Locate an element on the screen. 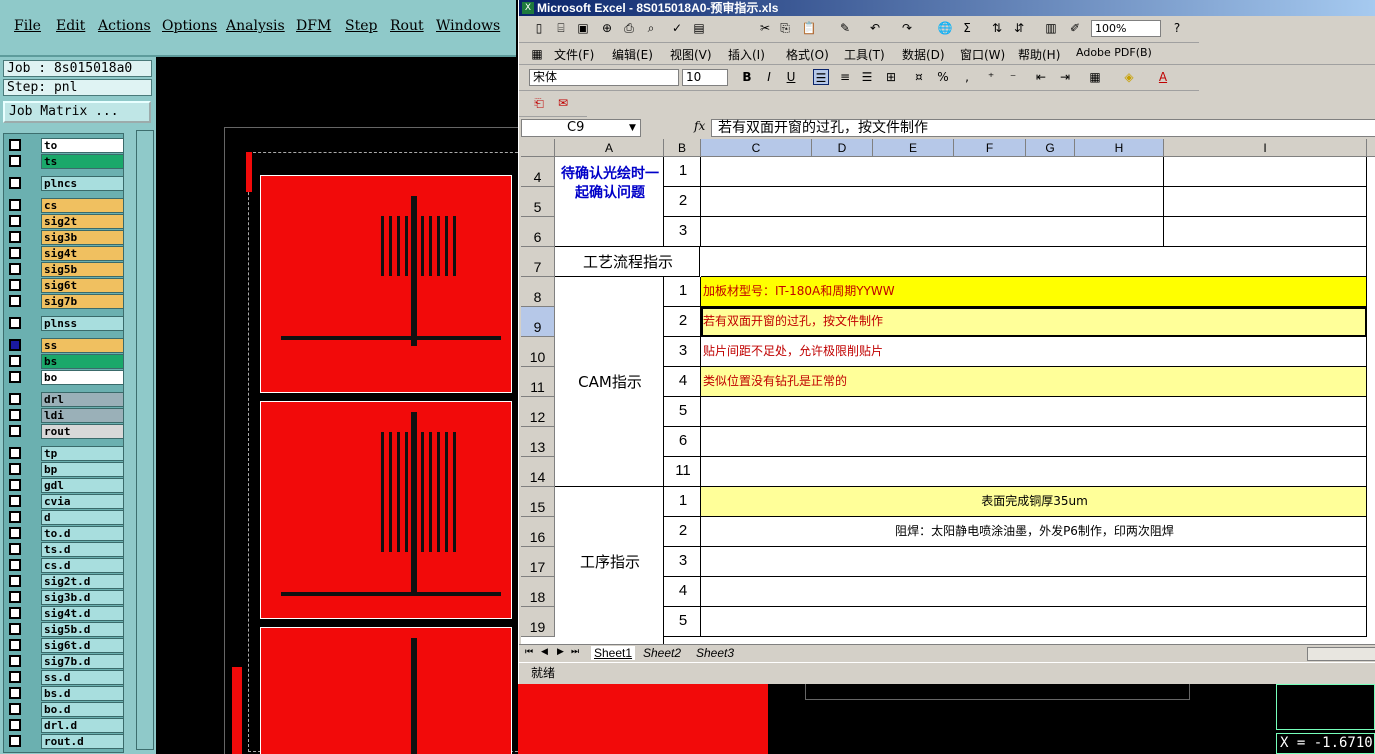  cell-c15: 表面完成铜厚35um is located at coordinates (1034, 502).